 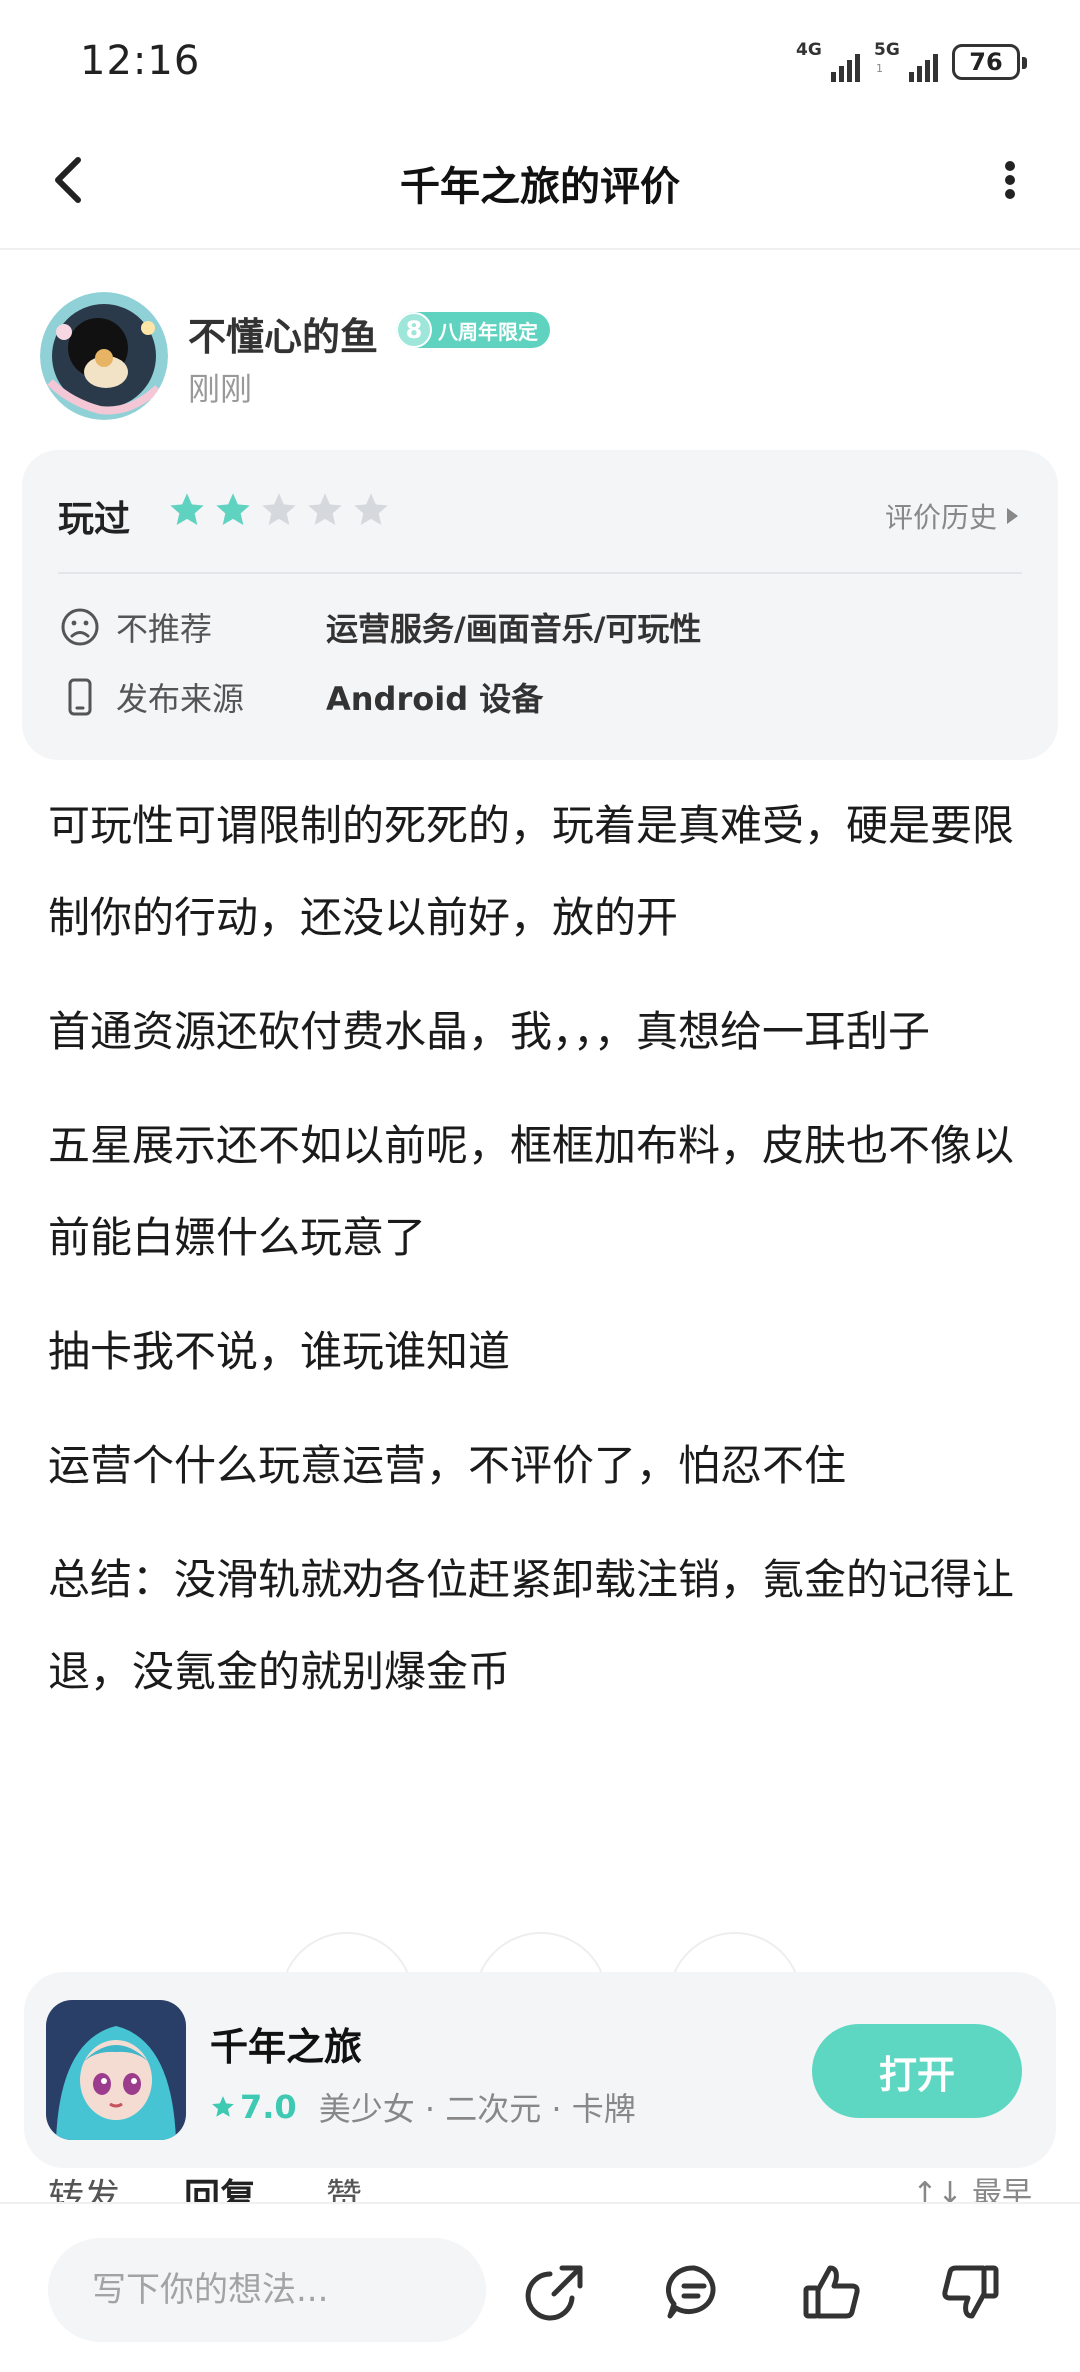 I want to click on signal-4g-icon: 4G, so click(x=828, y=62).